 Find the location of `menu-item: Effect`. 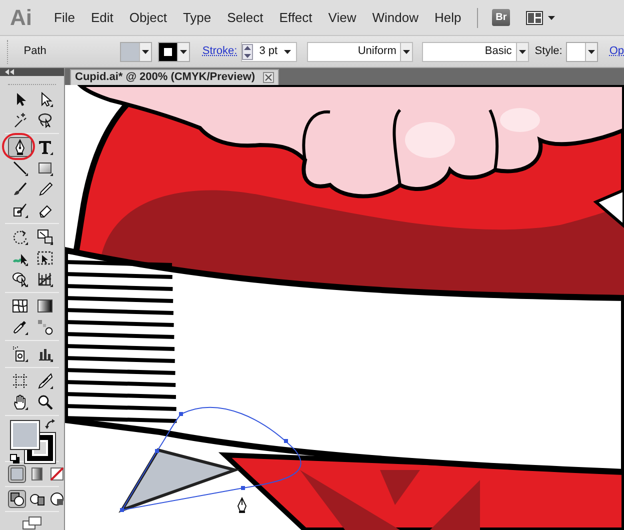

menu-item: Effect is located at coordinates (295, 18).